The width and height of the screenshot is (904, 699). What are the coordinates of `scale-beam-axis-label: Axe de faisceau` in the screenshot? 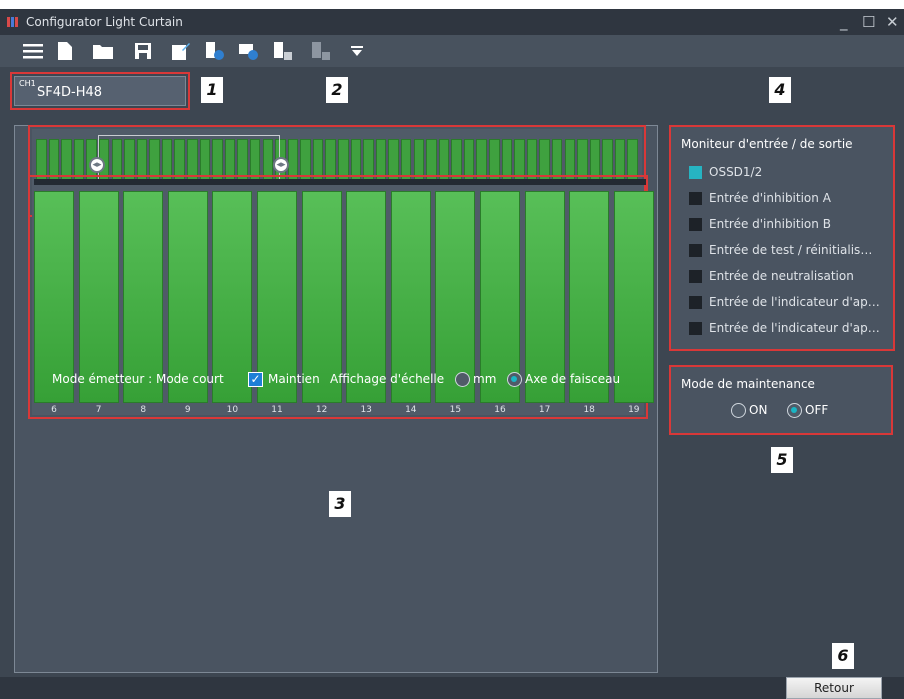 It's located at (573, 379).